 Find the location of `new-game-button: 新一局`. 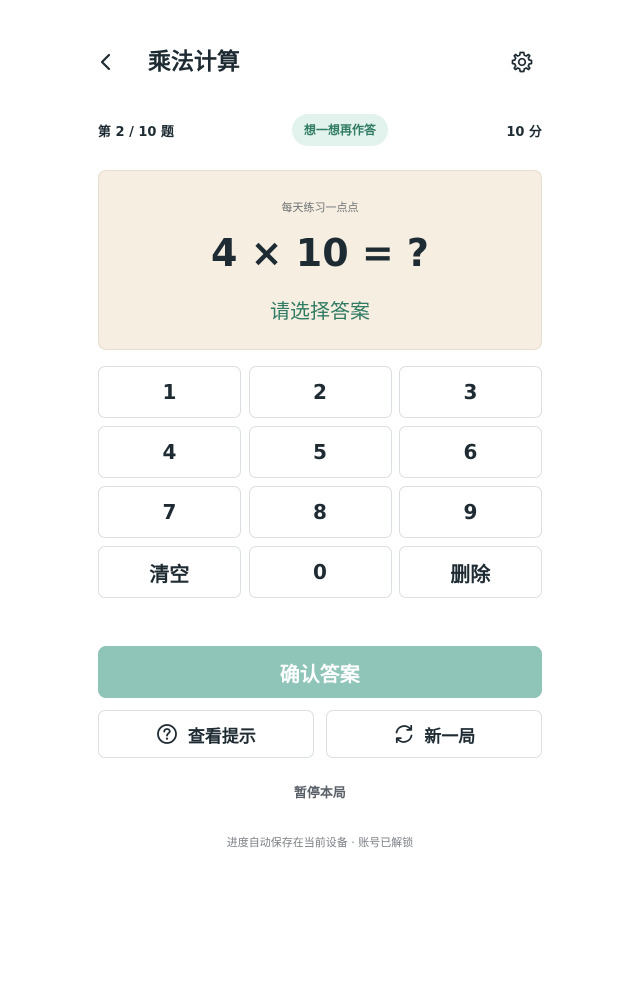

new-game-button: 新一局 is located at coordinates (434, 734).